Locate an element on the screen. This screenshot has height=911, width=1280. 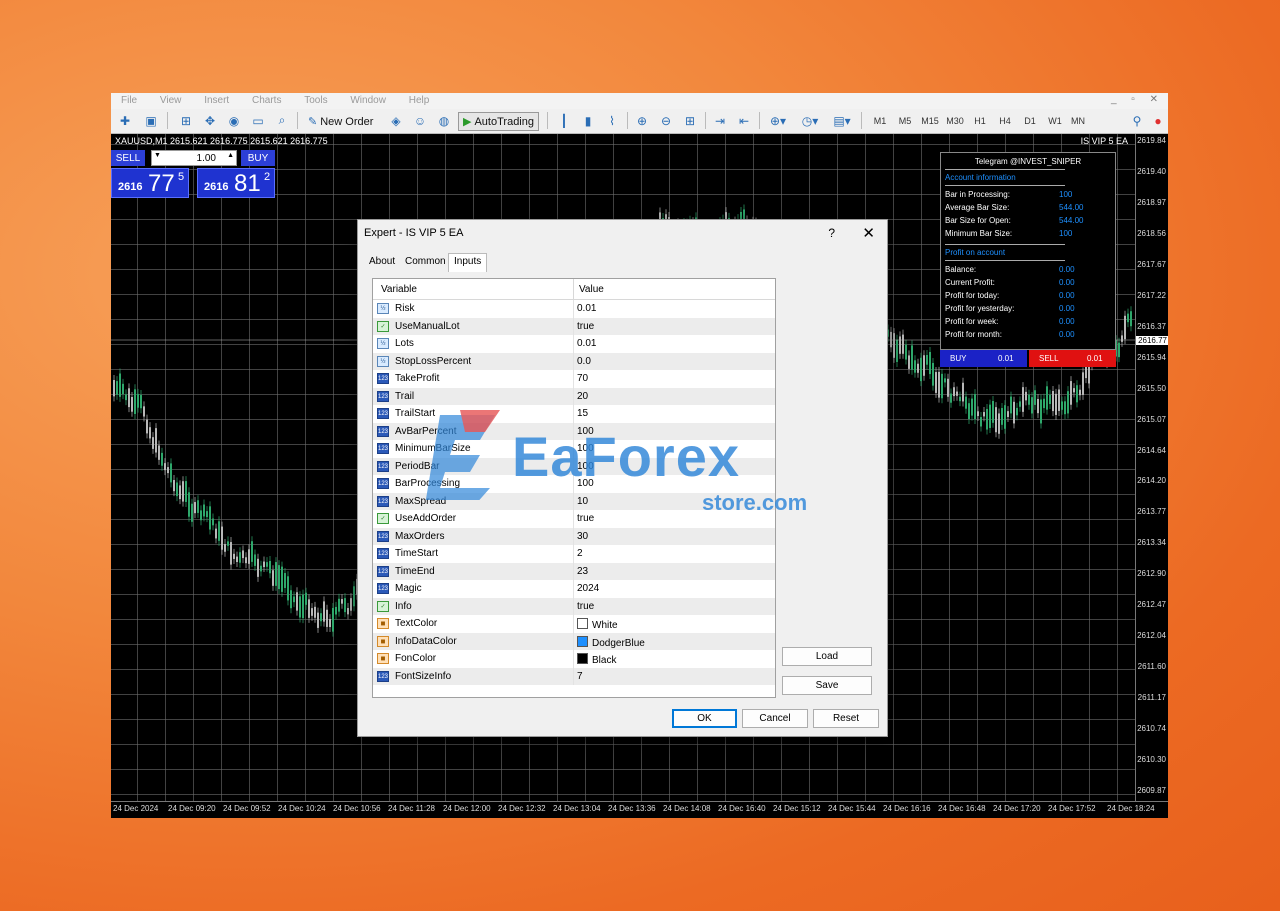
panel-sell-label: SELL is located at coordinates (1049, 358).